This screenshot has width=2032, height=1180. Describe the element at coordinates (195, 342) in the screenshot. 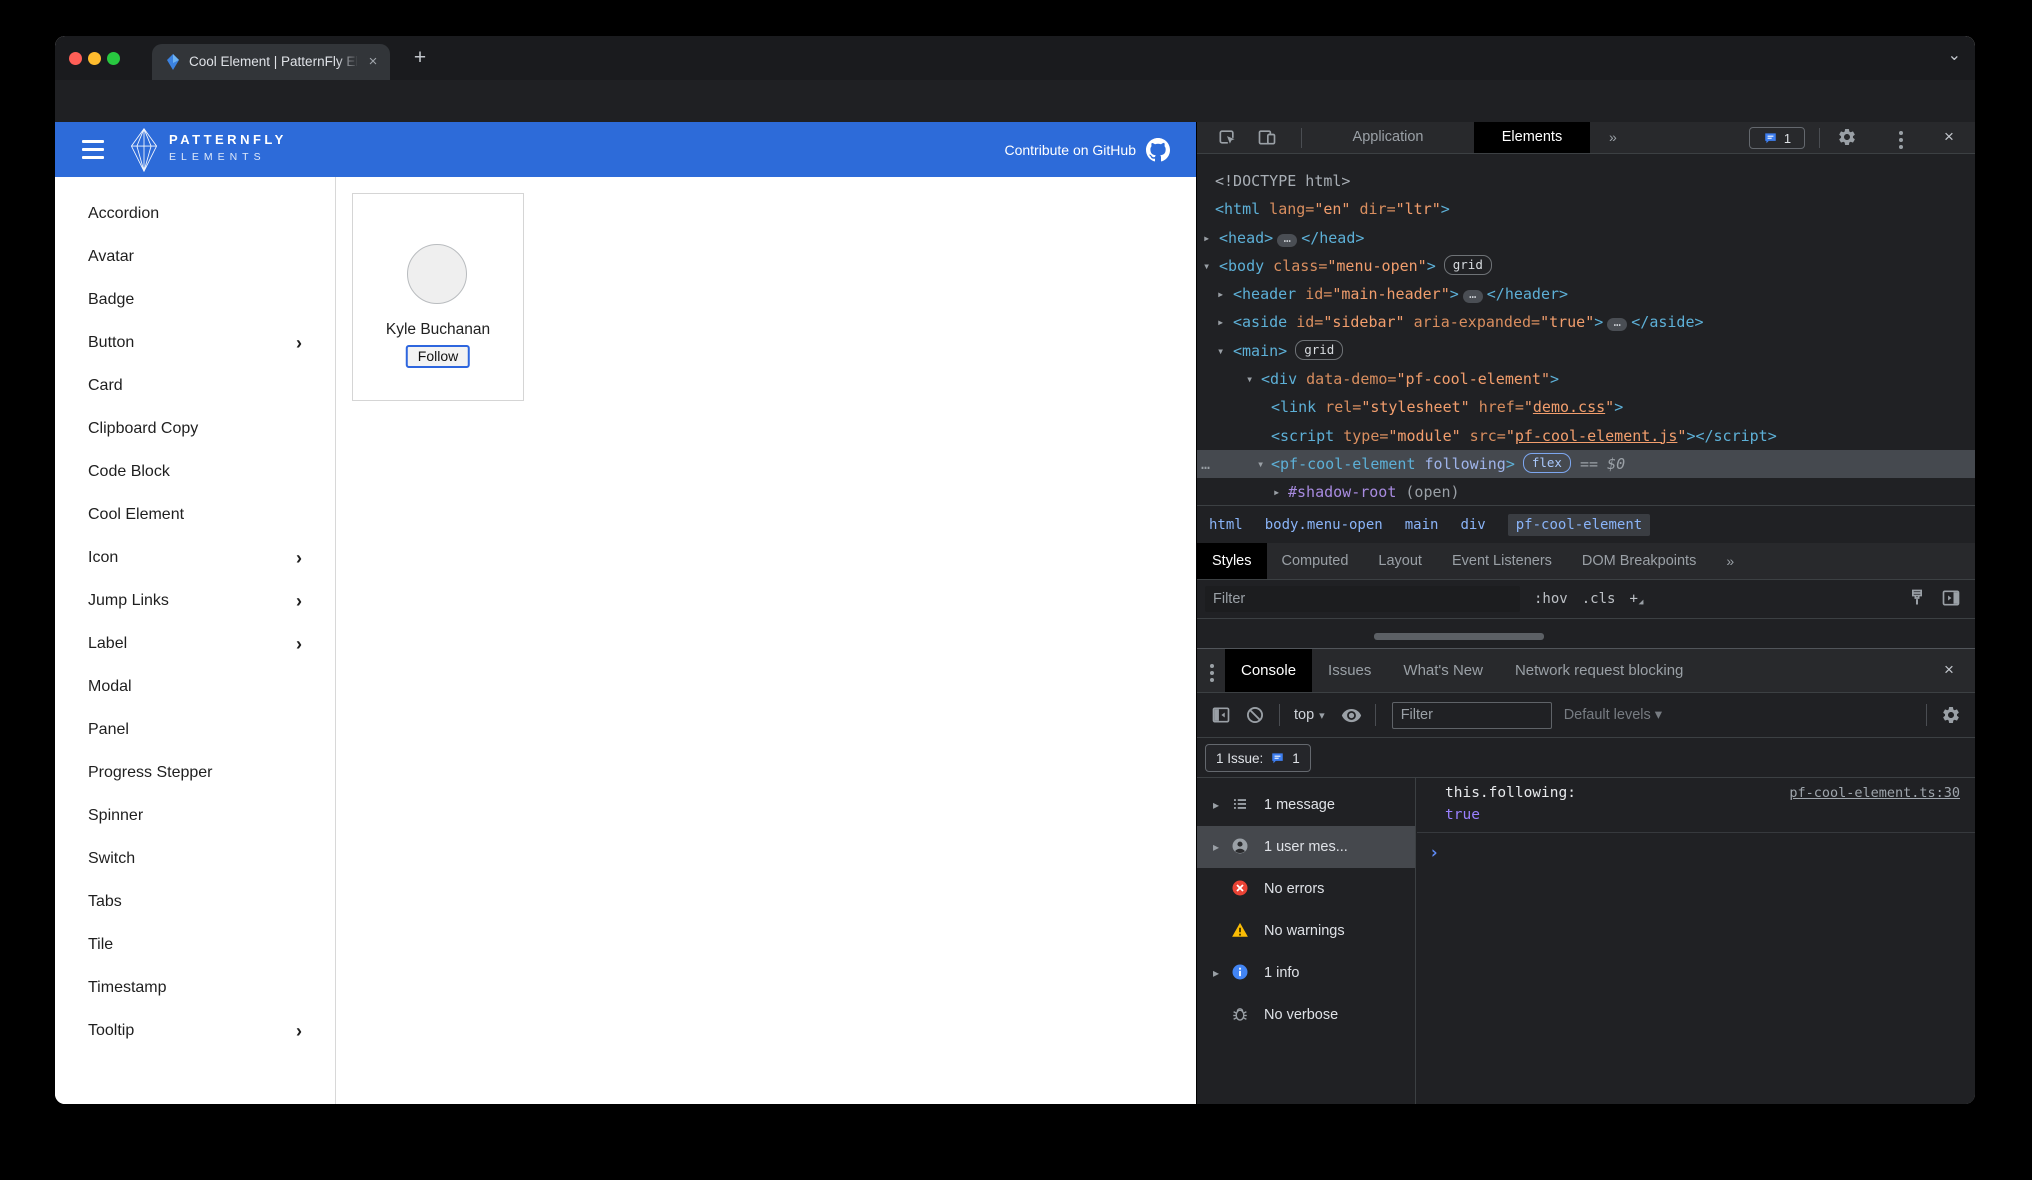

I see `sidebar-item-button: Button ›` at that location.